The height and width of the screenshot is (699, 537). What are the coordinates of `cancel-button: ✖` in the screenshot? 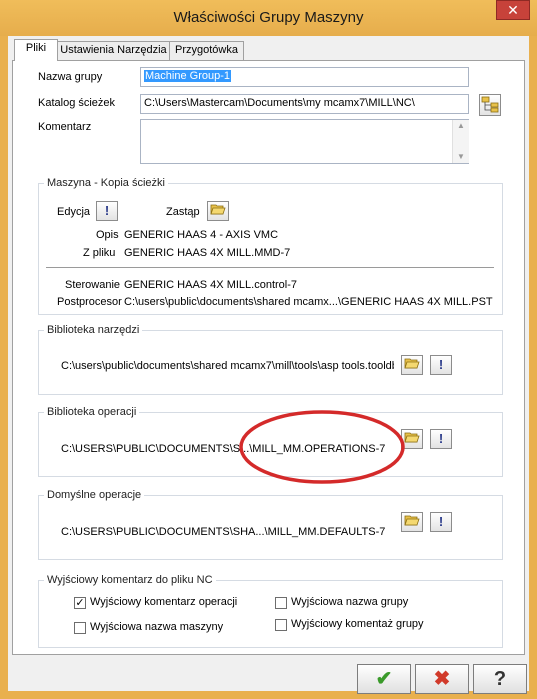 It's located at (442, 679).